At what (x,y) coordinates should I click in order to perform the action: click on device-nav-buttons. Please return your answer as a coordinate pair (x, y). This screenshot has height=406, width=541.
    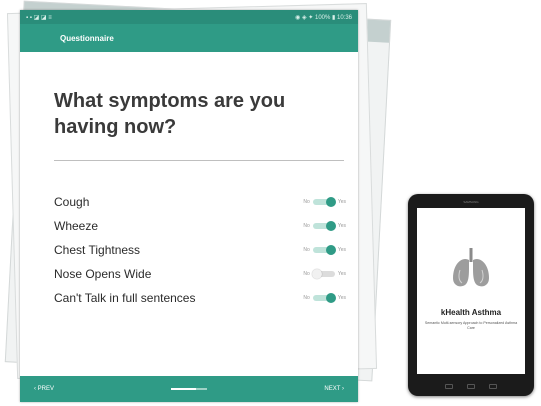
    Looking at the image, I should click on (471, 386).